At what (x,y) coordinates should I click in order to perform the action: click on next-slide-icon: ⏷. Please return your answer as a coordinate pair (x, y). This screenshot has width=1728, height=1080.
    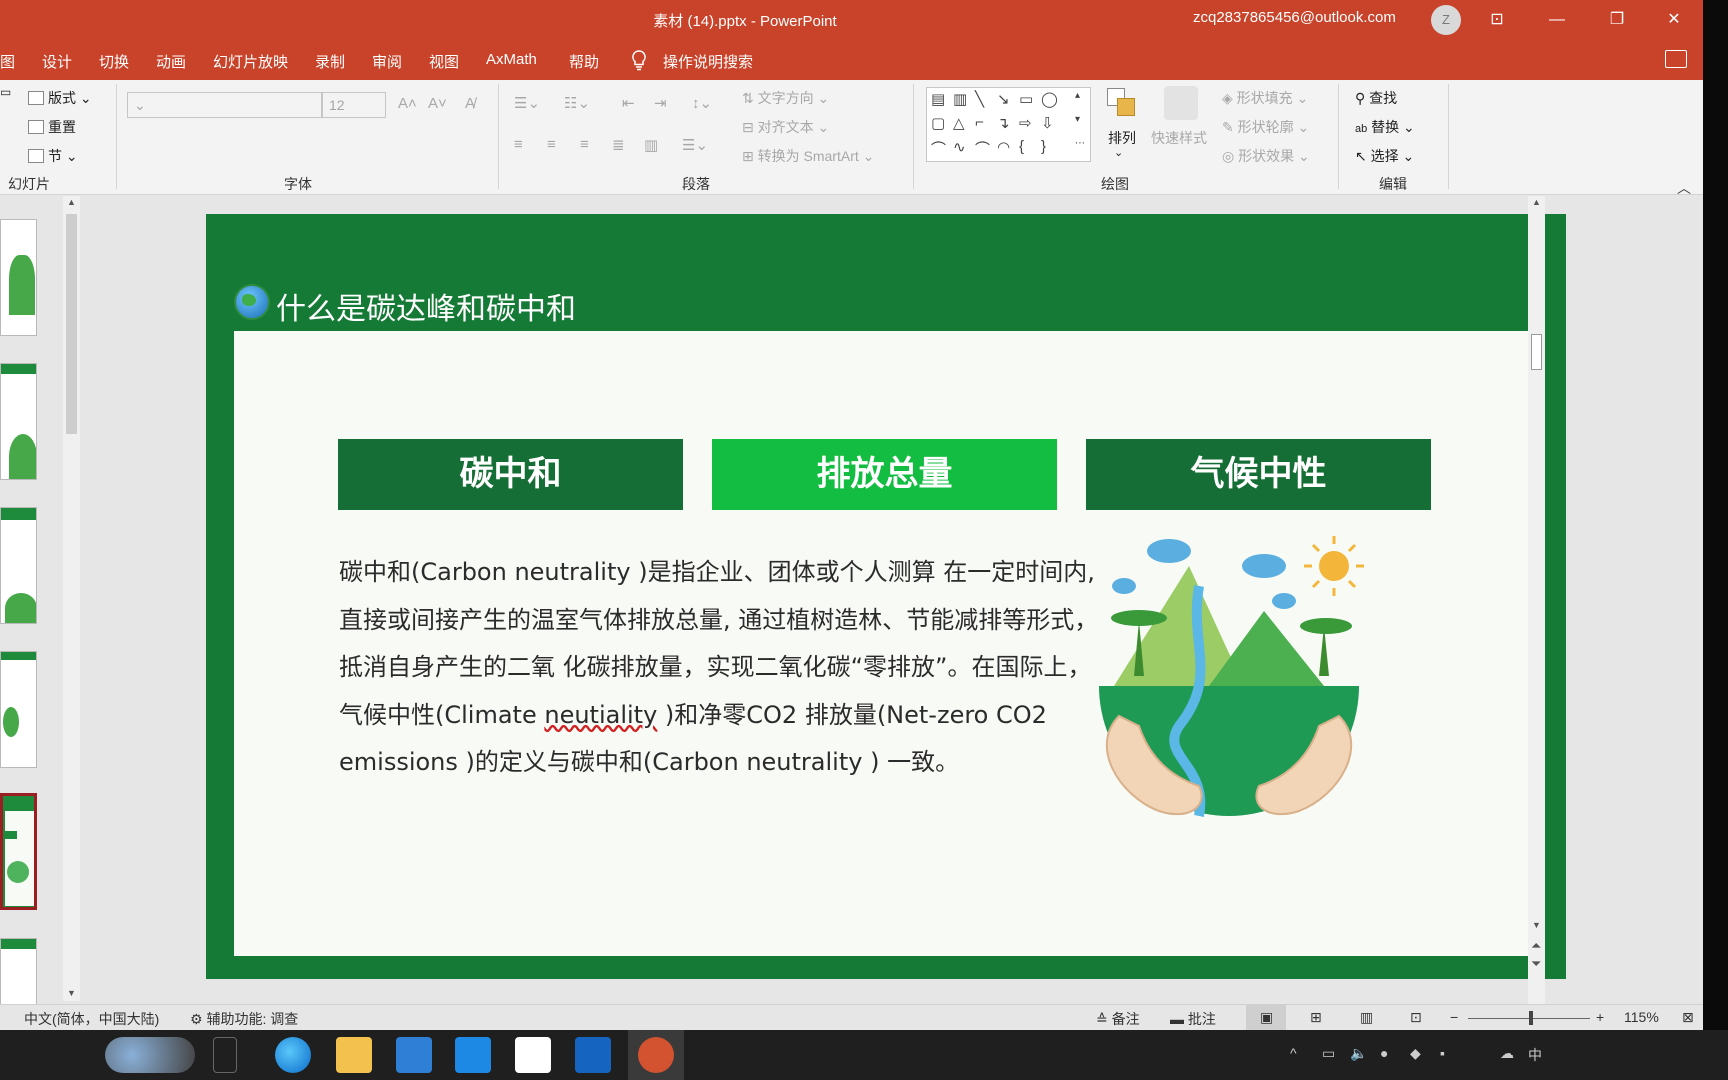
    Looking at the image, I should click on (1536, 964).